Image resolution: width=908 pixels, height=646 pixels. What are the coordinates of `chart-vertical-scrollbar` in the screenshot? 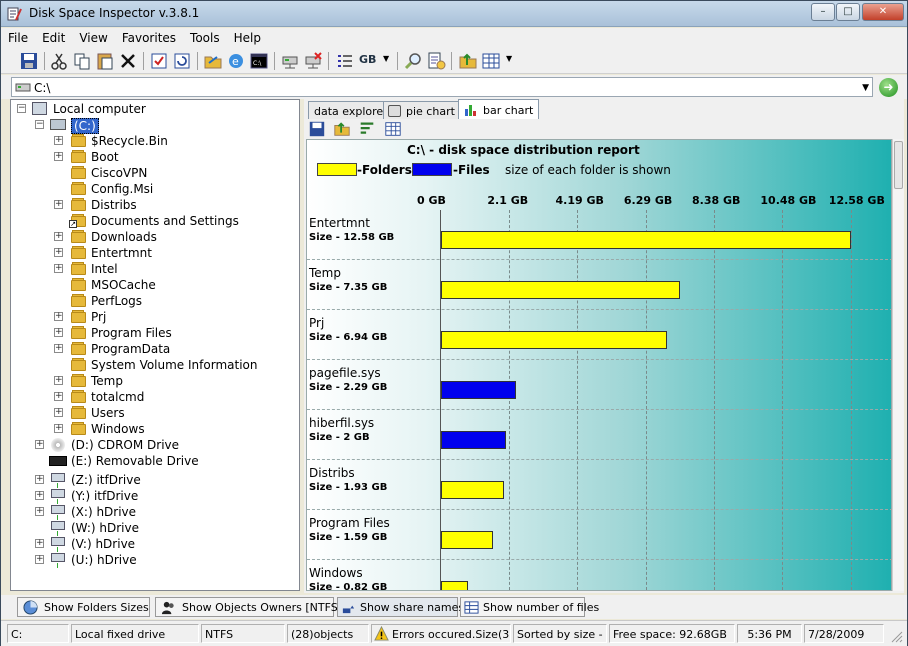 It's located at (898, 365).